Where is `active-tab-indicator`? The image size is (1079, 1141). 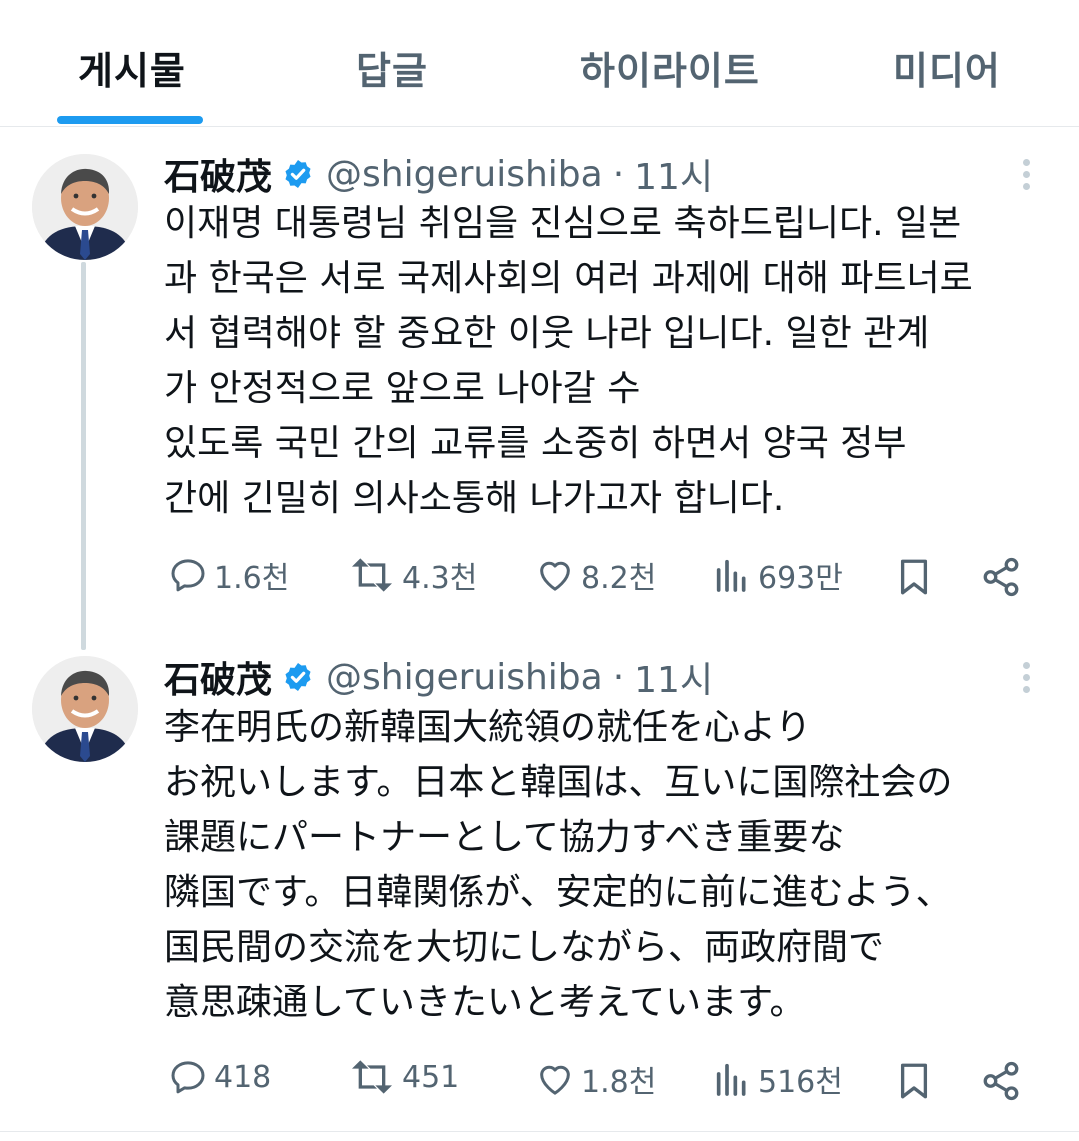
active-tab-indicator is located at coordinates (130, 120).